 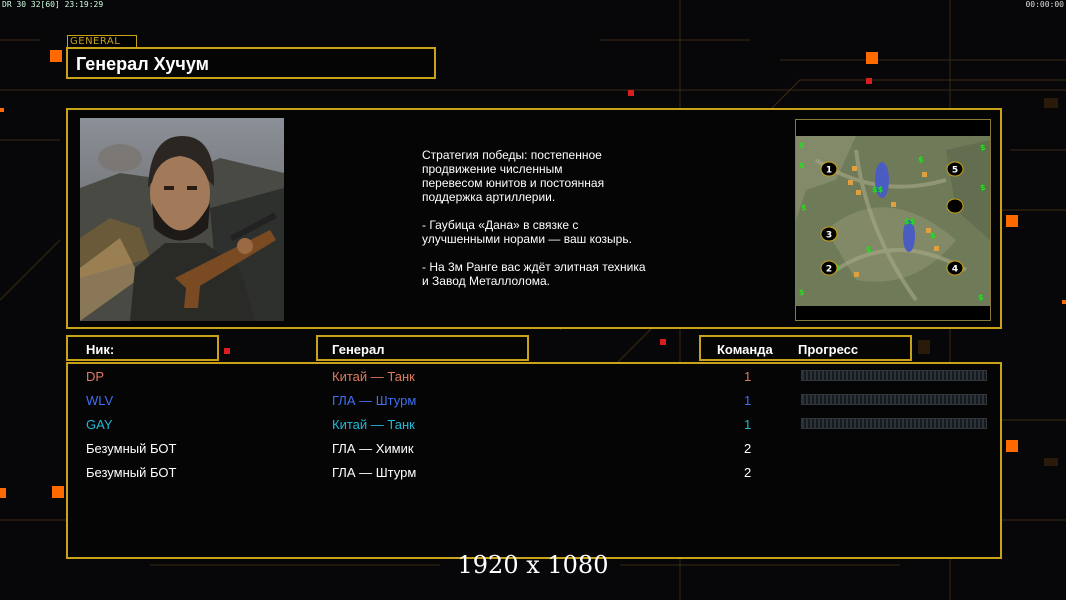 What do you see at coordinates (251, 63) in the screenshot?
I see `title-panel: Генерал Хучум` at bounding box center [251, 63].